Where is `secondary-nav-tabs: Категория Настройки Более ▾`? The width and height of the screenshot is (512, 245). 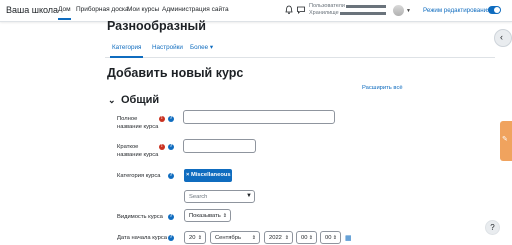 secondary-nav-tabs: Категория Настройки Более ▾ is located at coordinates (300, 48).